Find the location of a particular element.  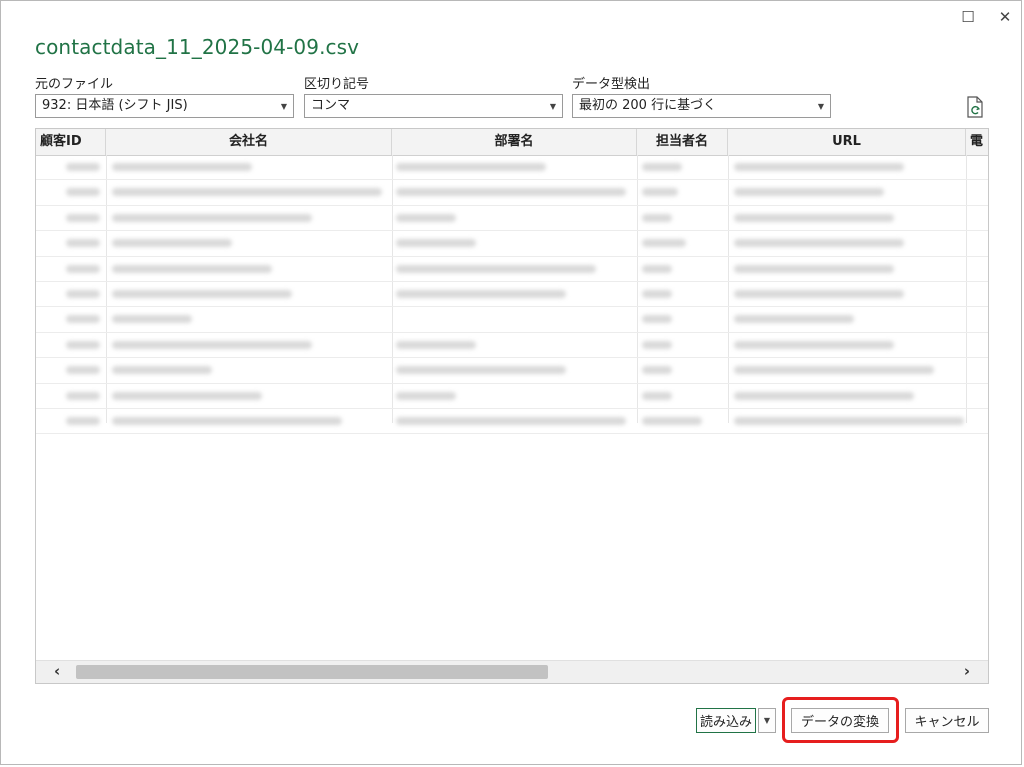

column-header: URL is located at coordinates (847, 142).